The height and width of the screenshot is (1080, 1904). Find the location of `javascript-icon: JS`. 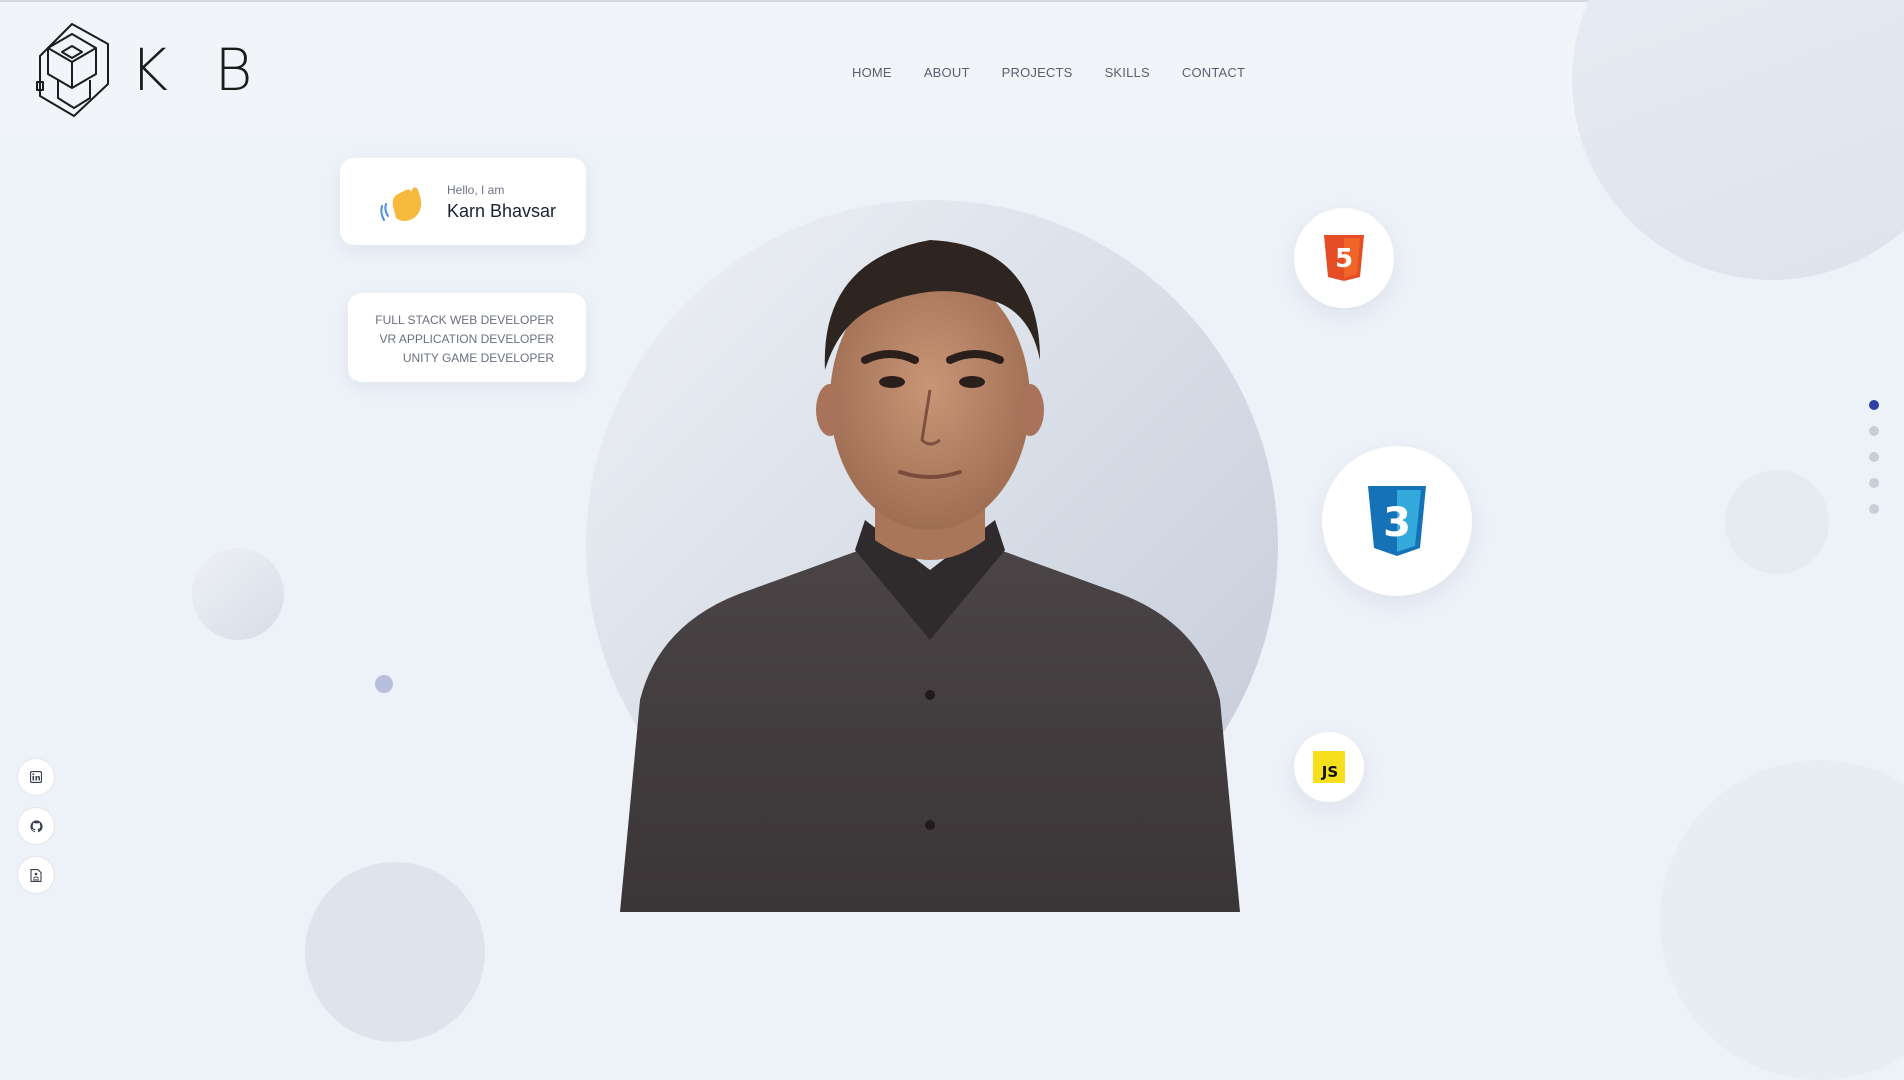

javascript-icon: JS is located at coordinates (1329, 767).